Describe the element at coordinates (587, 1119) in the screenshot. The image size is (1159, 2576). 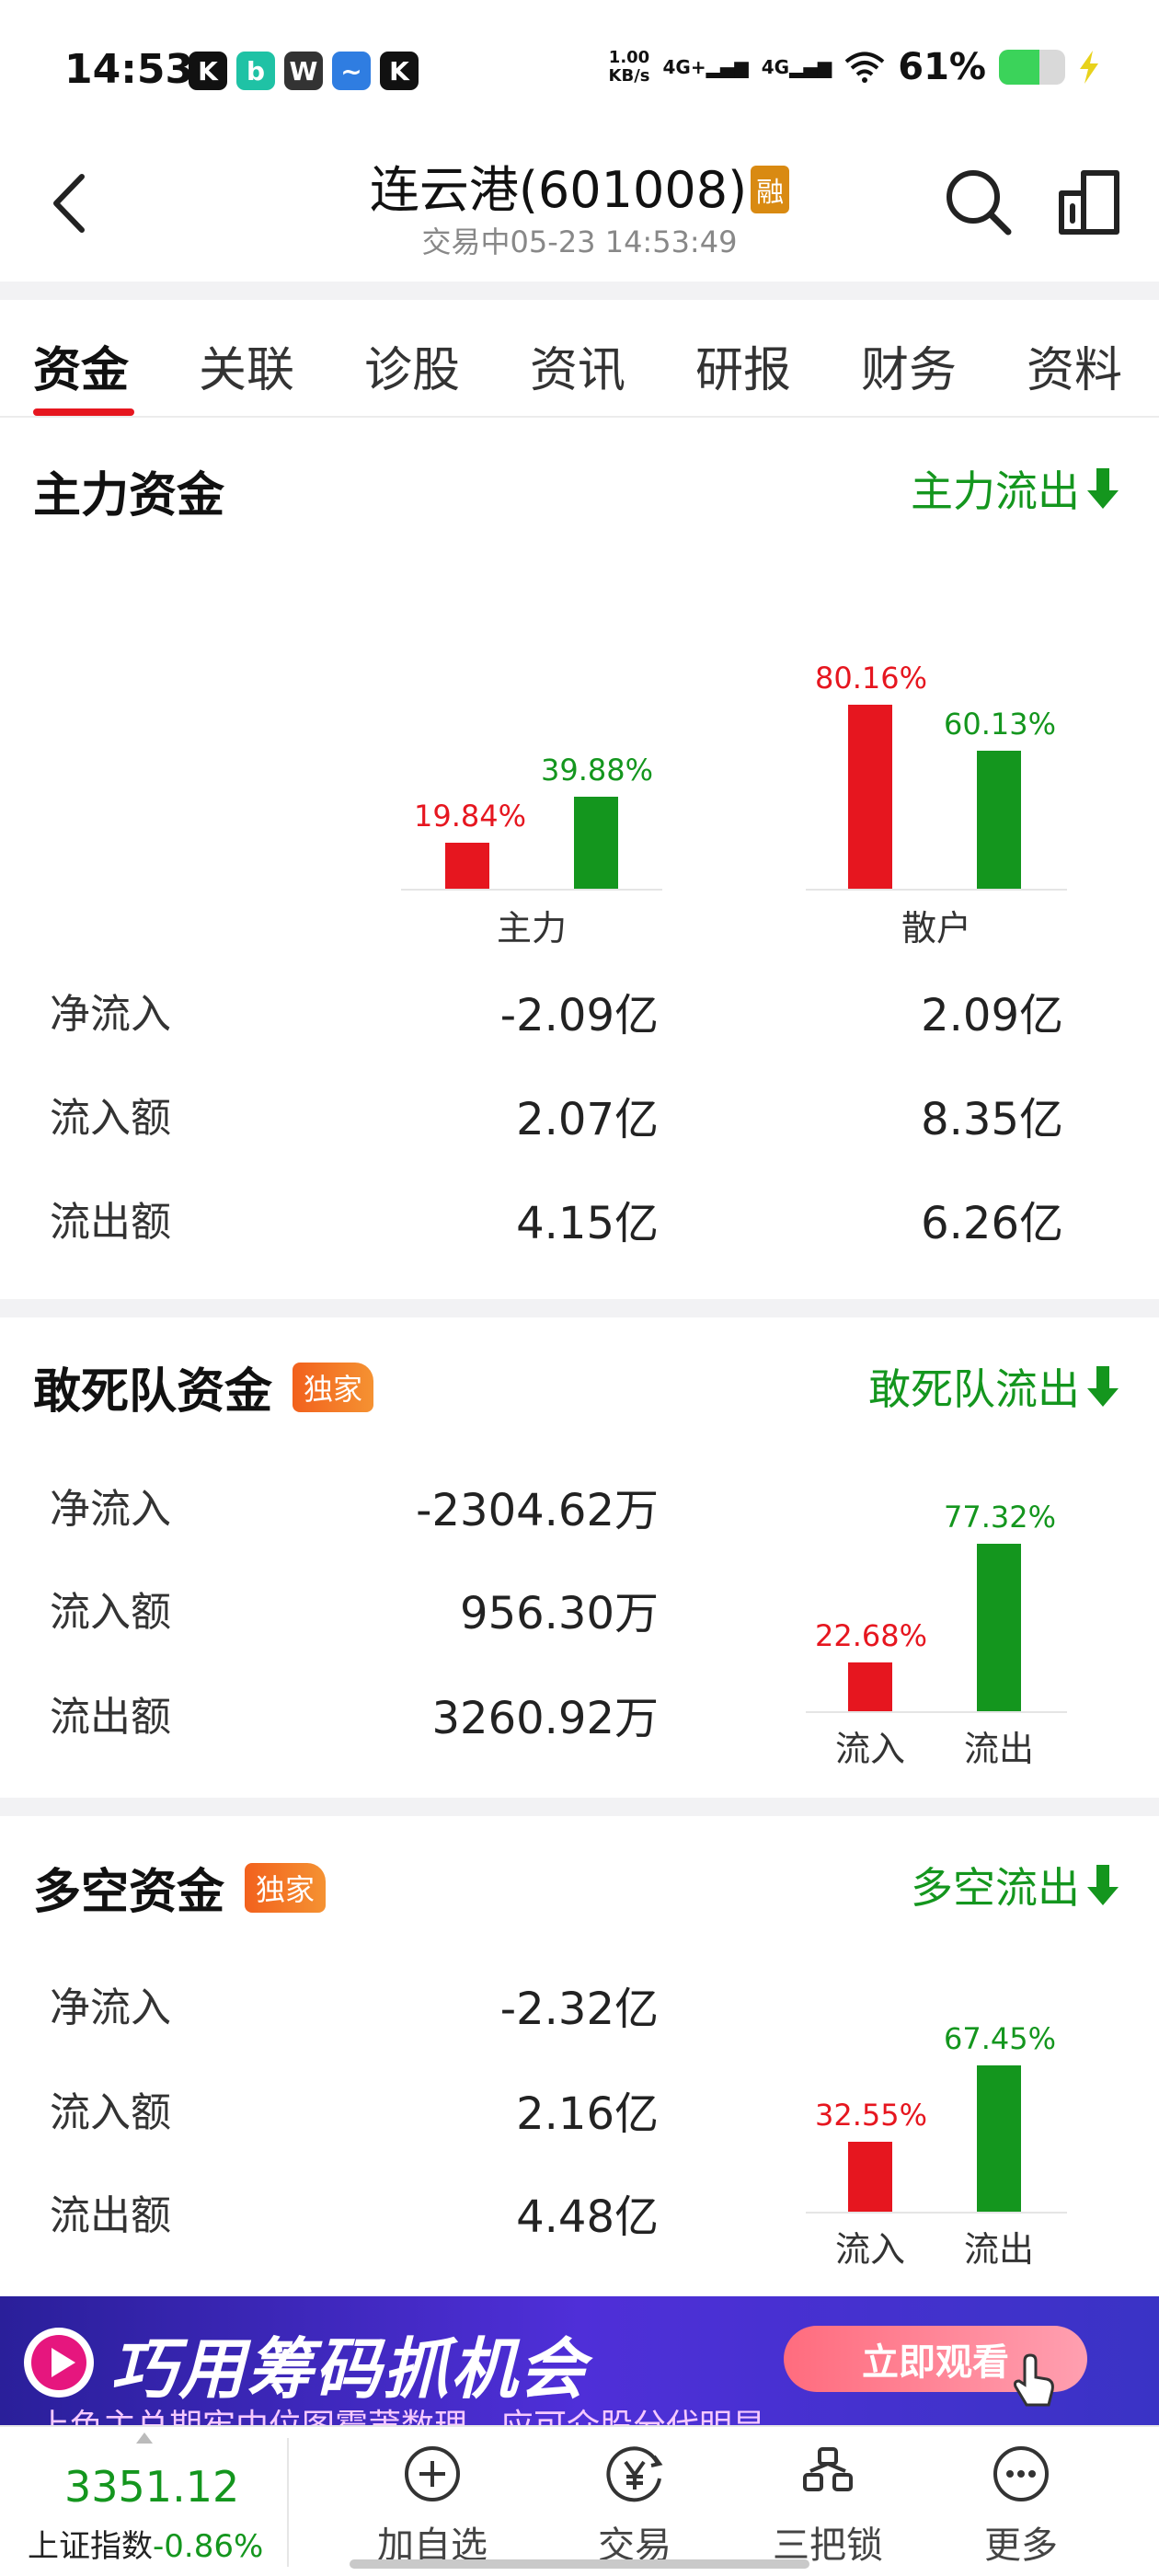
I see `main-inflow: 2.07亿` at that location.